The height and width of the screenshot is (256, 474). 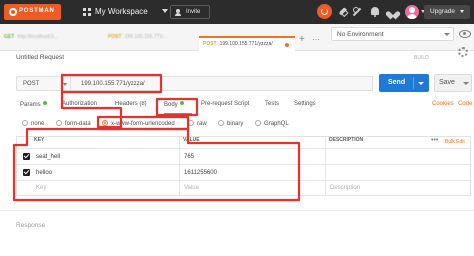 I want to click on tab-method: GET, so click(x=9, y=37).